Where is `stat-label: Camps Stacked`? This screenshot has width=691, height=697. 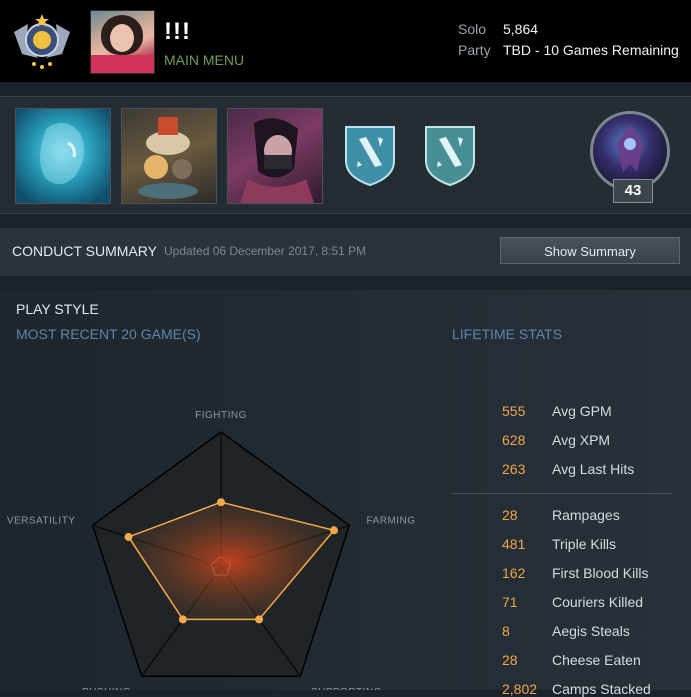
stat-label: Camps Stacked is located at coordinates (601, 689).